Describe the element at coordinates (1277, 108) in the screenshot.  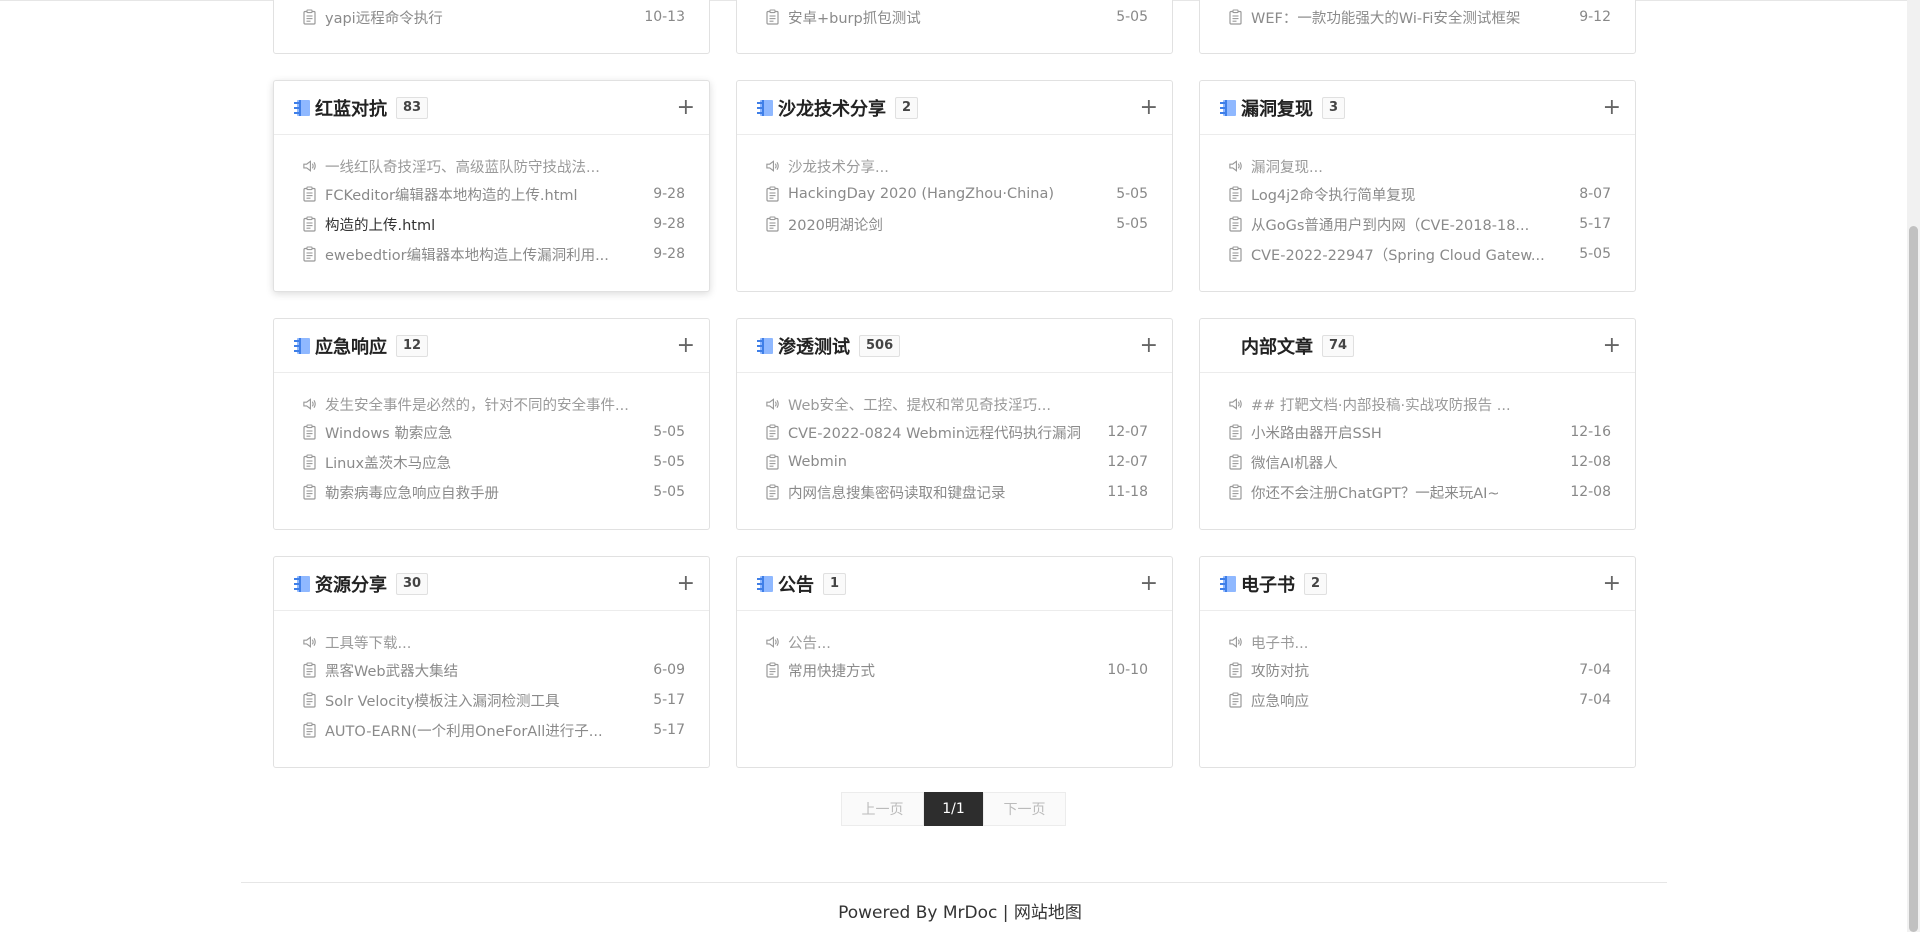
I see `card-title: 漏洞复现` at that location.